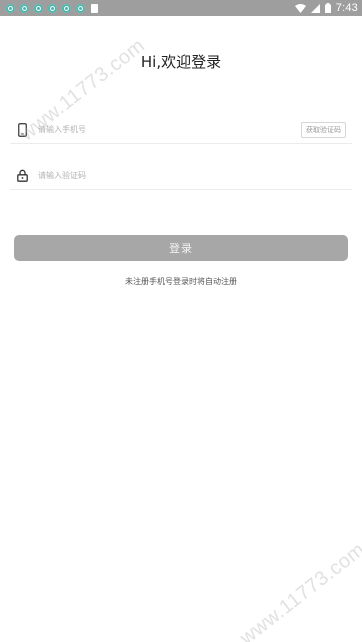  I want to click on login-button: 登录, so click(181, 248).